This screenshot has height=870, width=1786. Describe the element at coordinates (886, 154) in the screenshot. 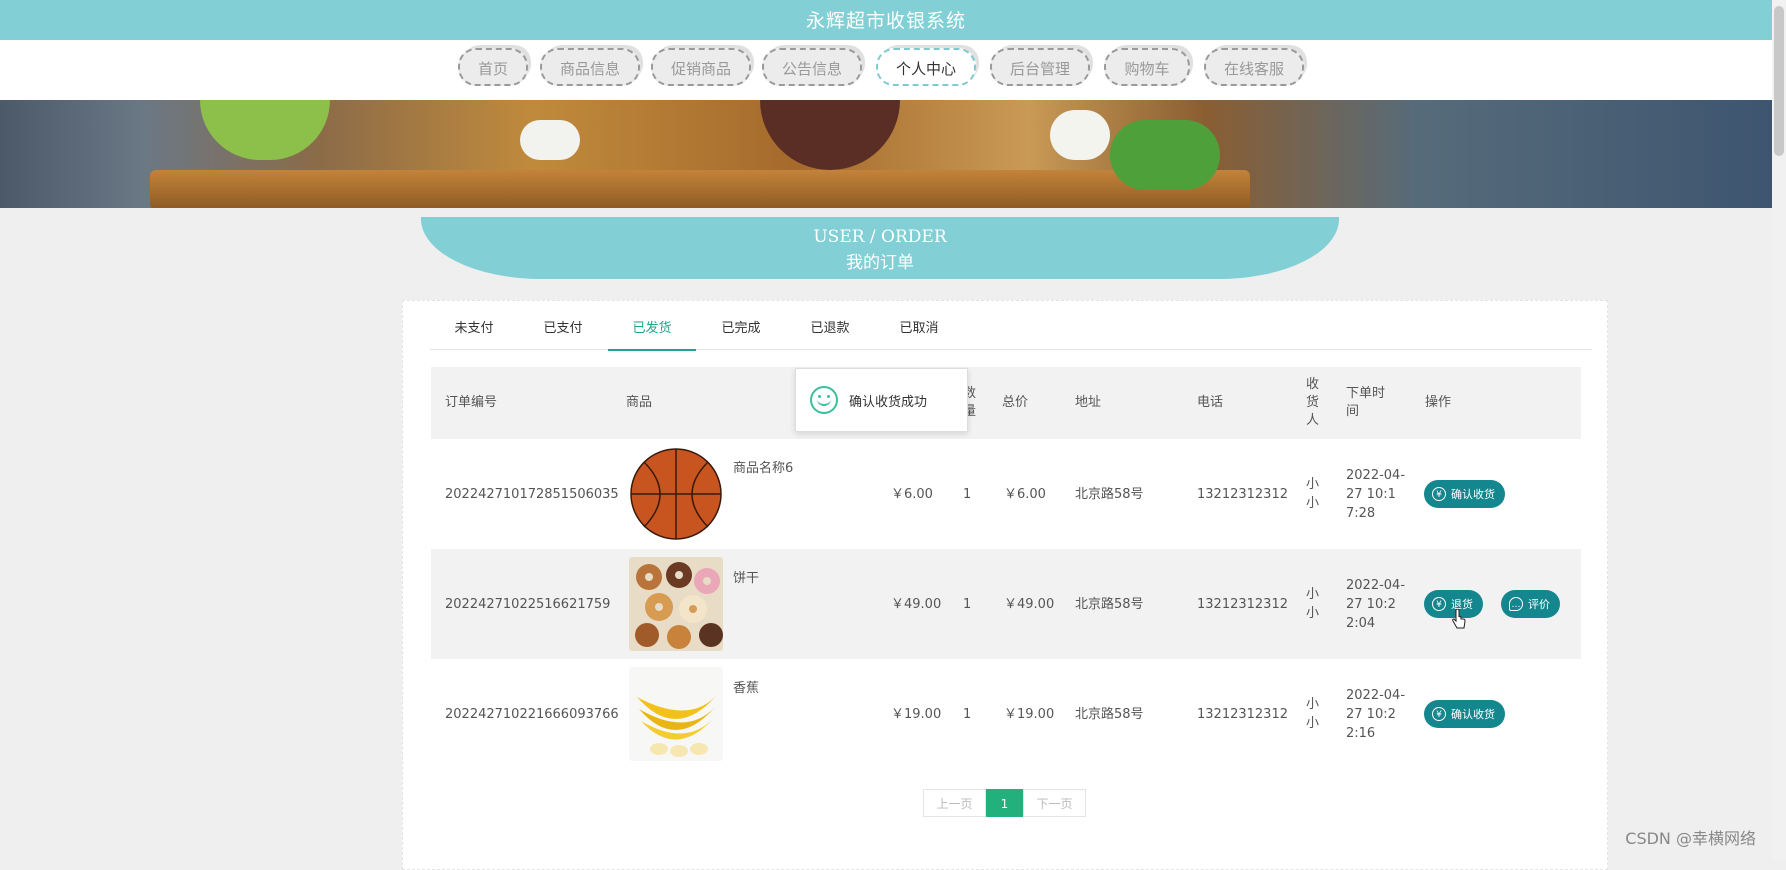

I see `banner-image` at that location.